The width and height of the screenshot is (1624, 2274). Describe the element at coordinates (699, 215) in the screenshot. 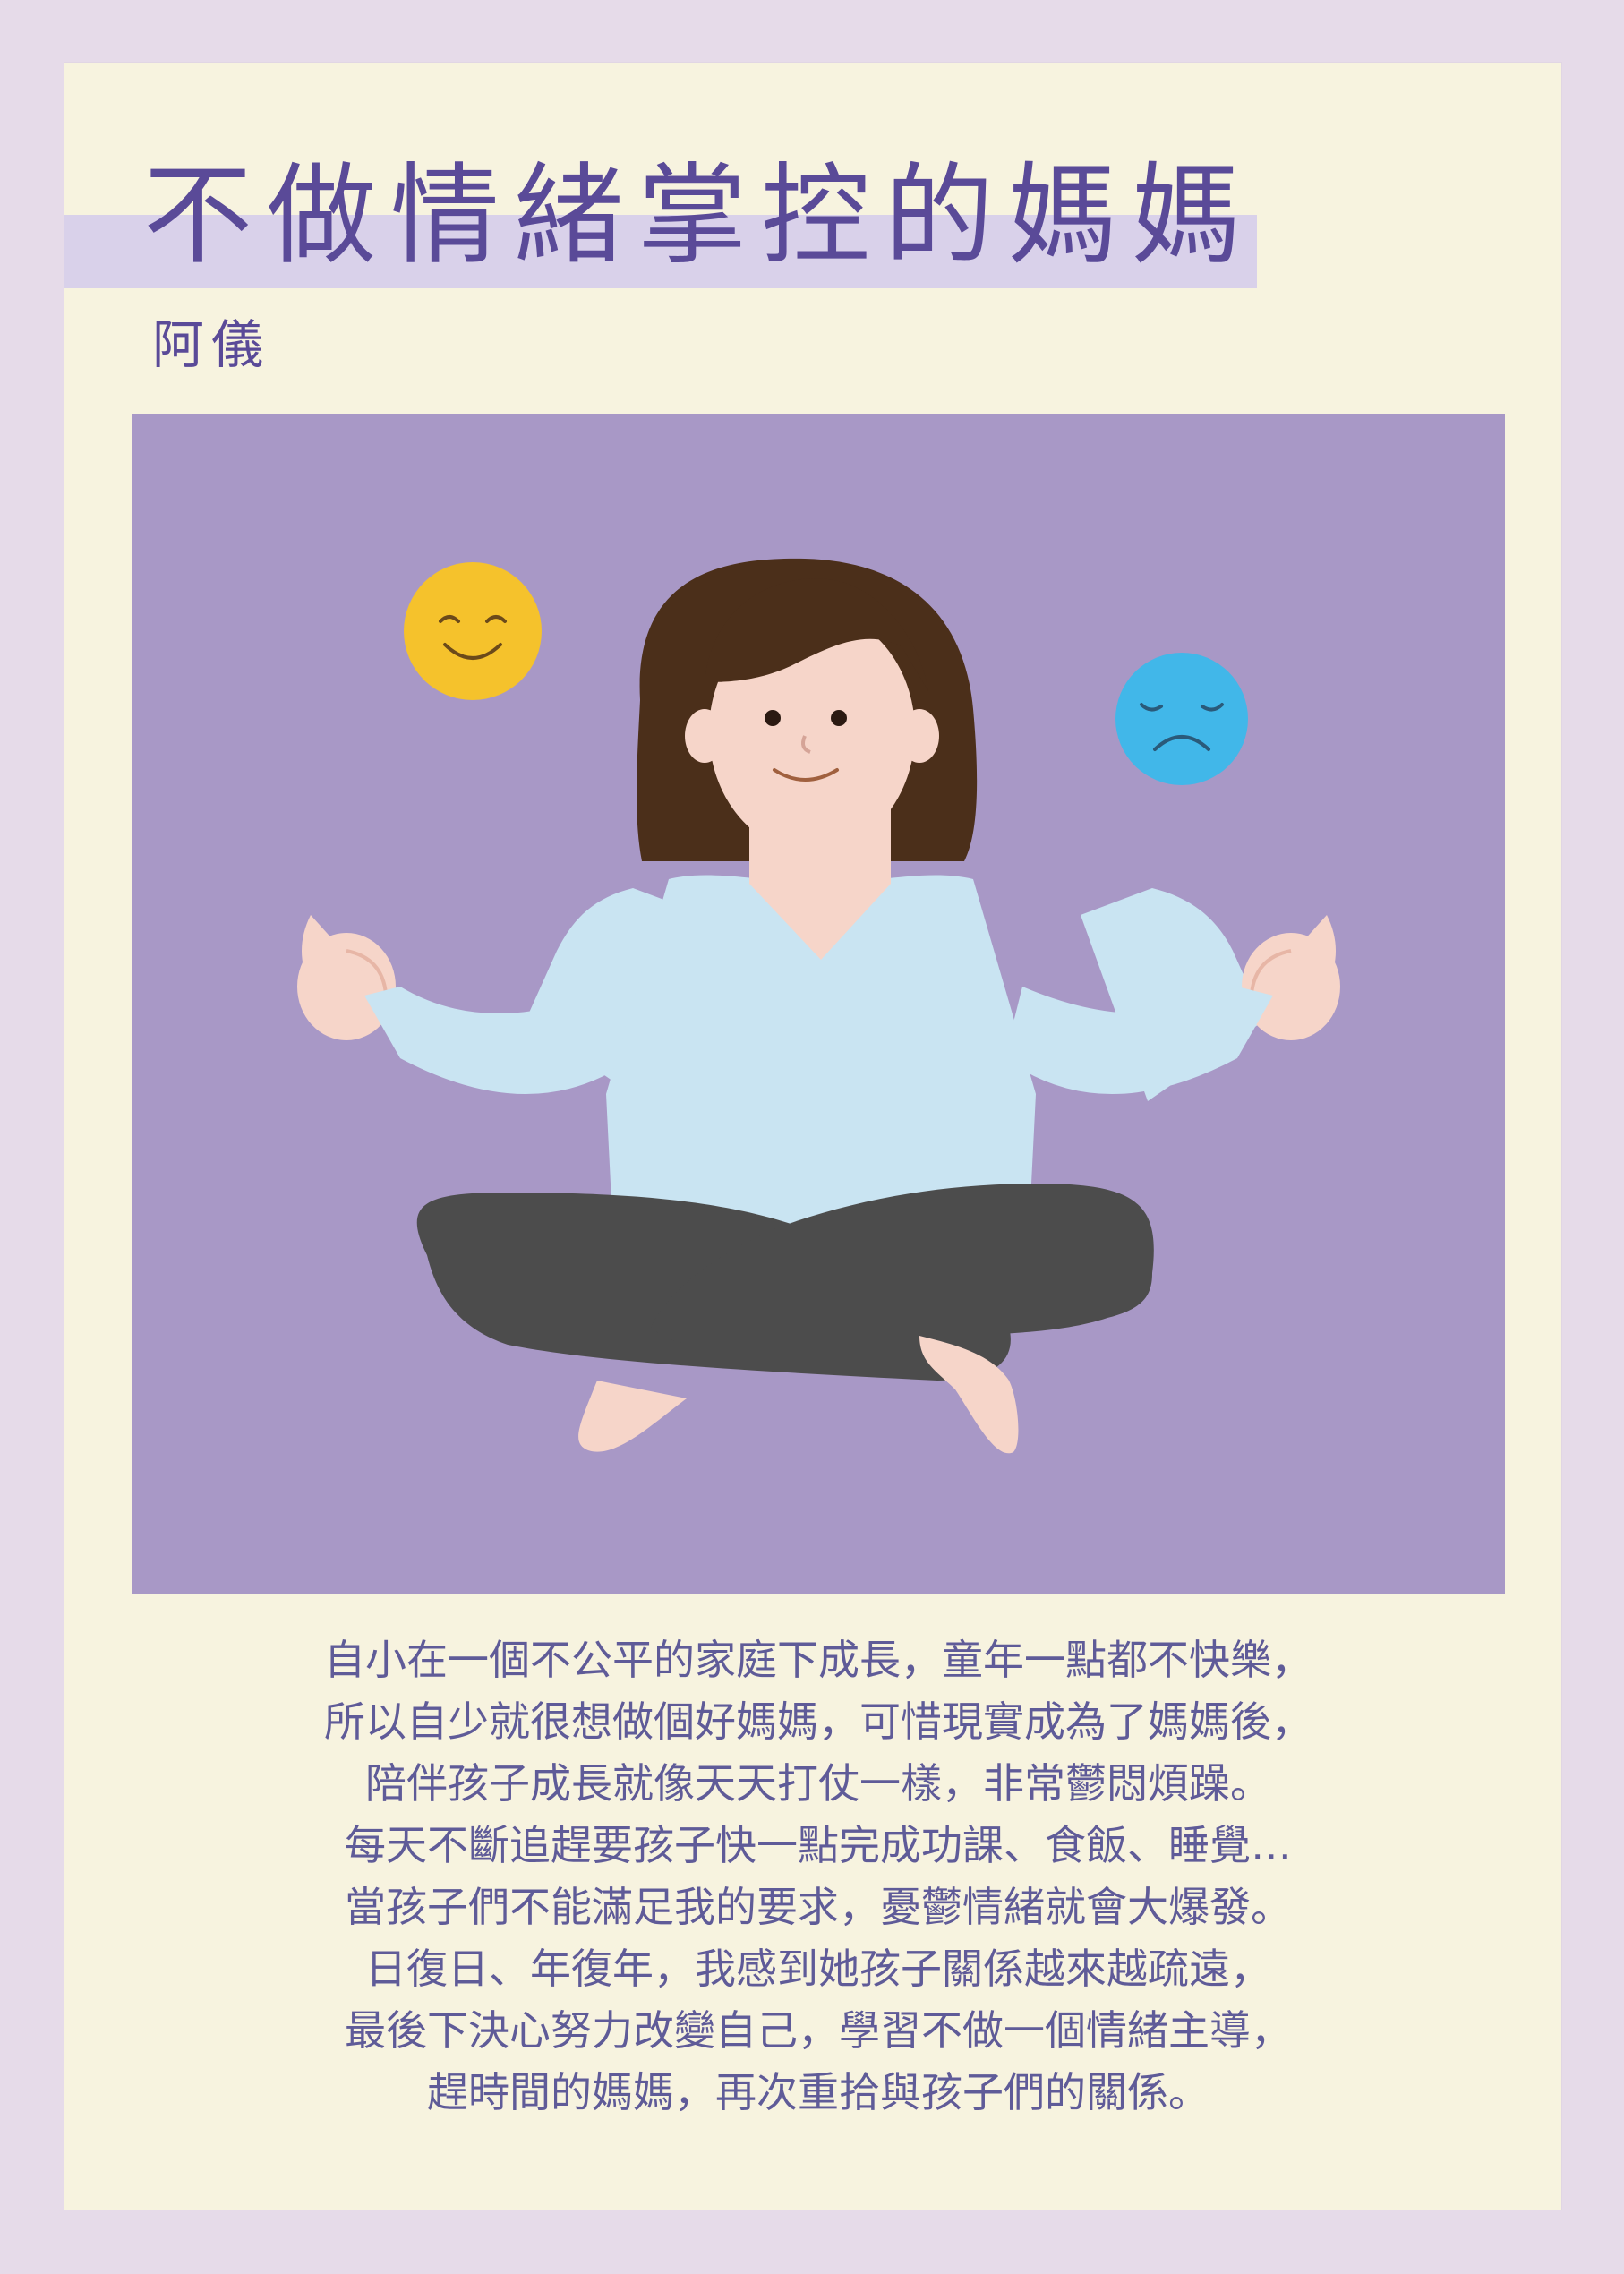

I see `page-title: 不做情緒掌控的媽媽` at that location.